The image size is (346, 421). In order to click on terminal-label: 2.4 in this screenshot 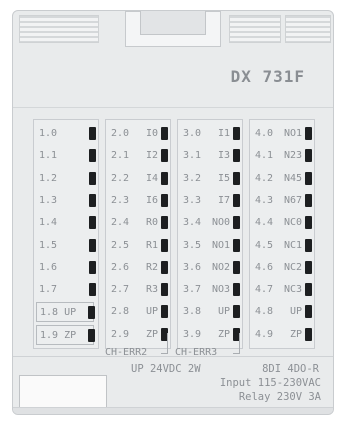, I will do `click(120, 223)`.